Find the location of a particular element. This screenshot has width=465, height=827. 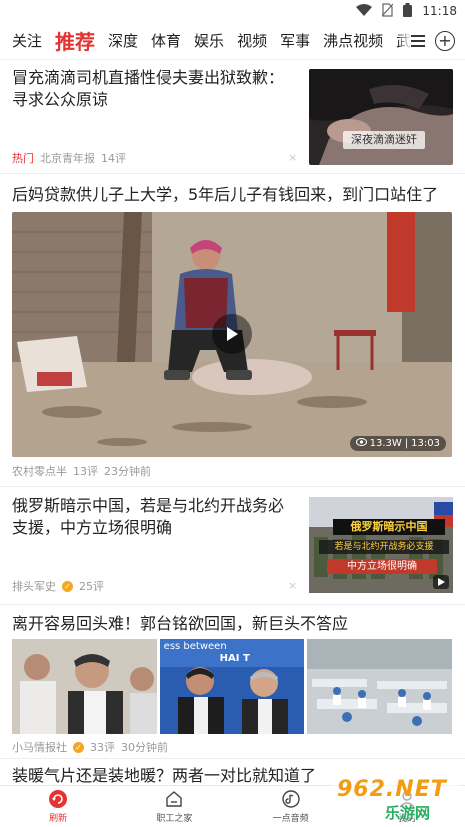

menu-icon is located at coordinates (418, 41).